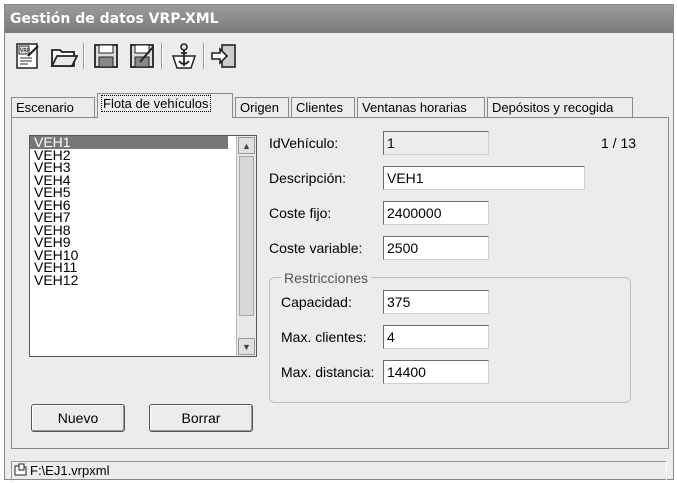 Image resolution: width=677 pixels, height=483 pixels. I want to click on exit-icon, so click(224, 56).